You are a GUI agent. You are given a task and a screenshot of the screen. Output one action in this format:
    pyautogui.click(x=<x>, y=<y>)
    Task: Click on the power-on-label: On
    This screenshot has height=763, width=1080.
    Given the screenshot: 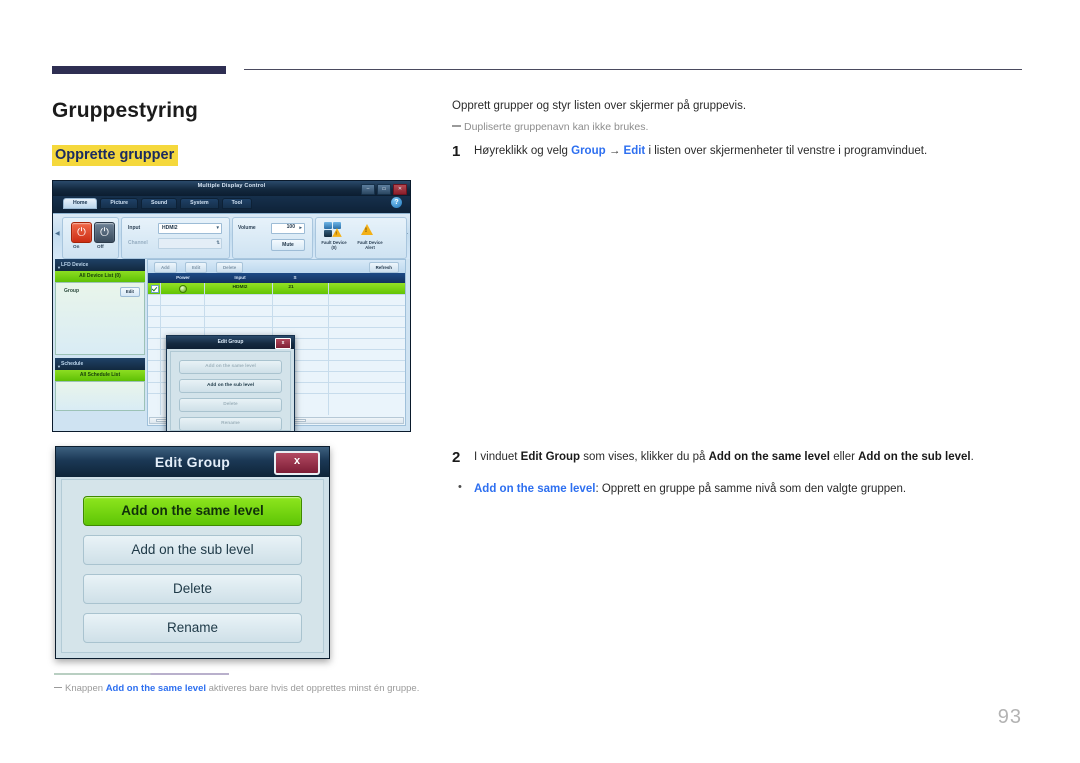 What is the action you would take?
    pyautogui.click(x=76, y=246)
    